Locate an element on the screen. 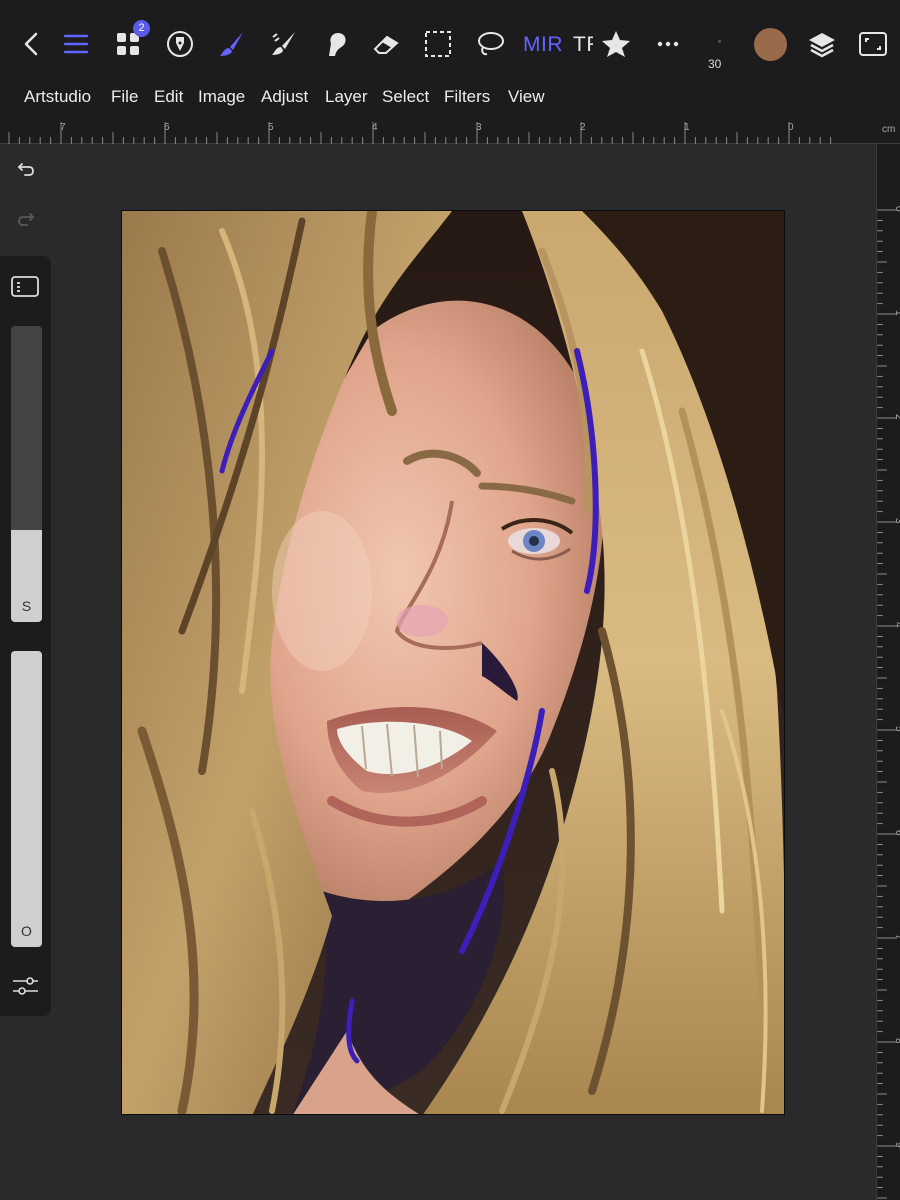  star-icon is located at coordinates (616, 44).